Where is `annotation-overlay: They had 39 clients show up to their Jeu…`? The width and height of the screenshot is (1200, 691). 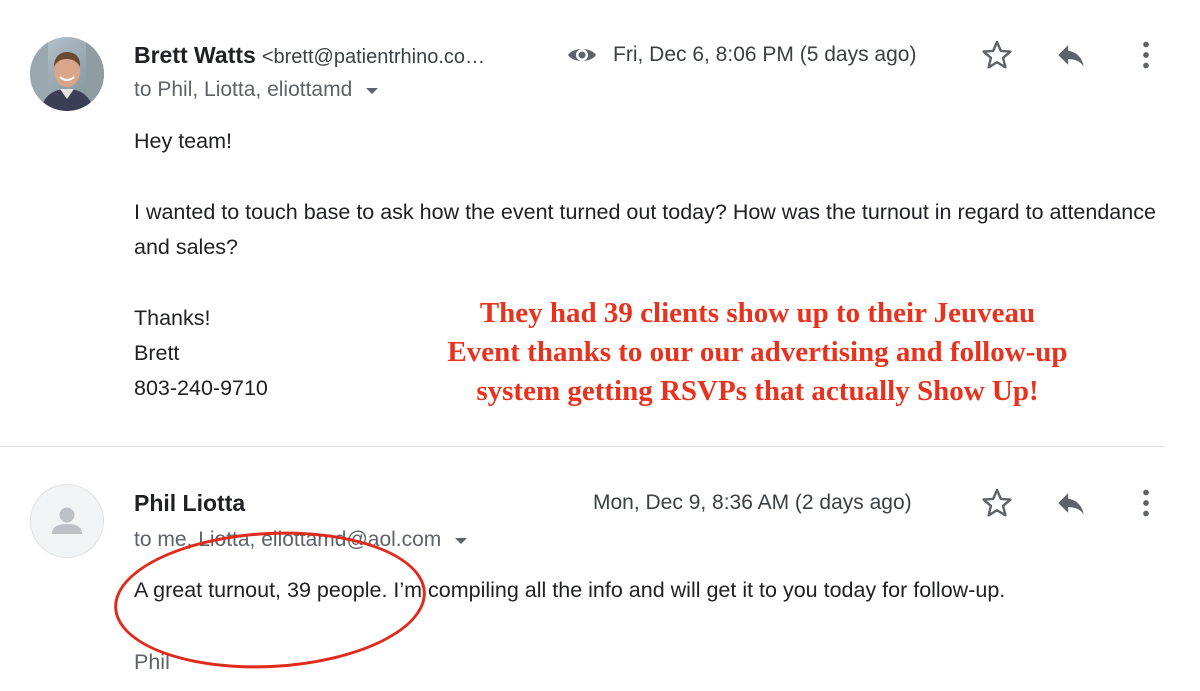 annotation-overlay: They had 39 clients show up to their Jeu… is located at coordinates (757, 352).